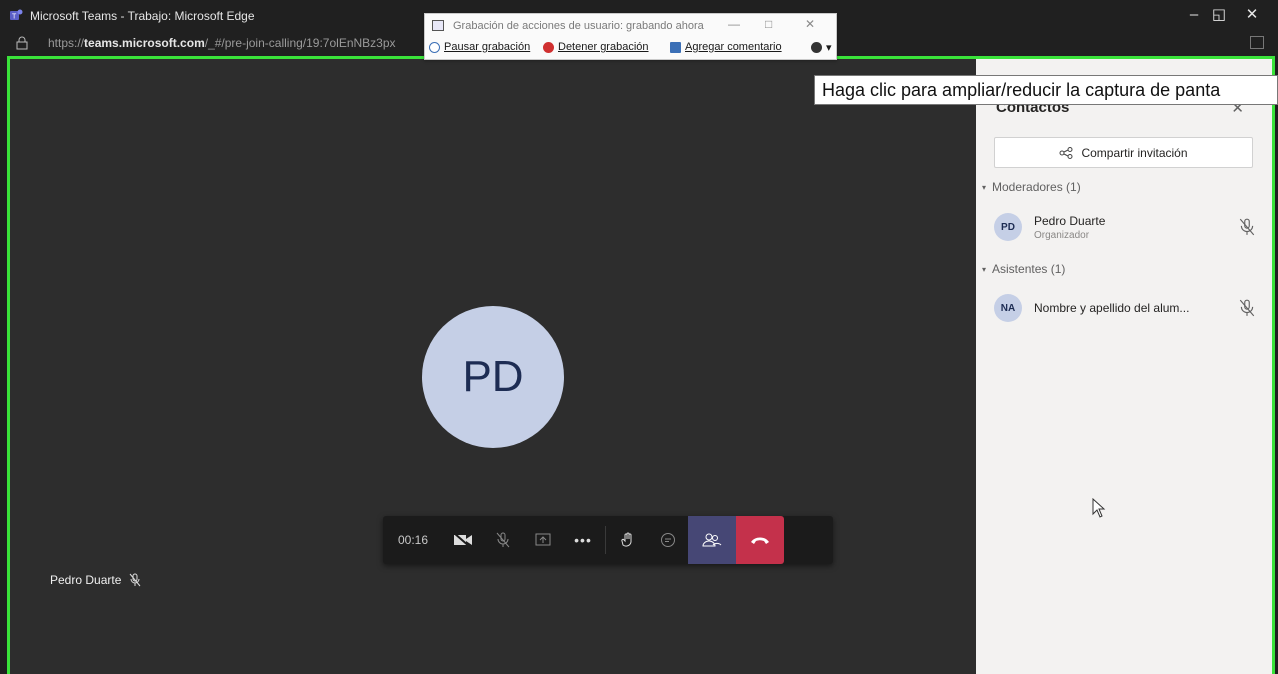 This screenshot has width=1278, height=674. Describe the element at coordinates (493, 377) in the screenshot. I see `participant-avatar: PD` at that location.